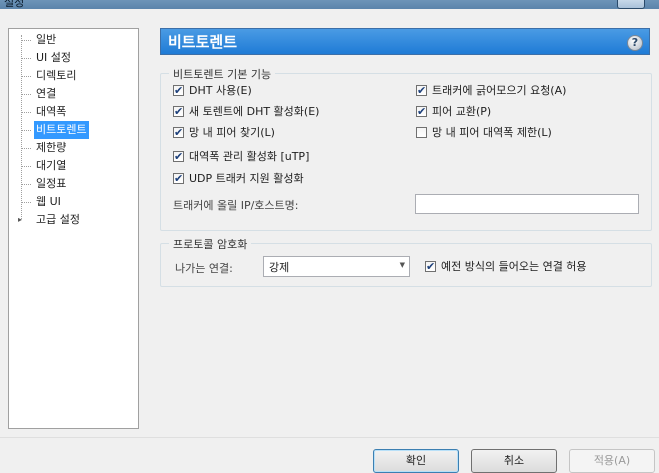 This screenshot has width=659, height=473. Describe the element at coordinates (51, 165) in the screenshot. I see `sidebar-item-label: 대기열` at that location.